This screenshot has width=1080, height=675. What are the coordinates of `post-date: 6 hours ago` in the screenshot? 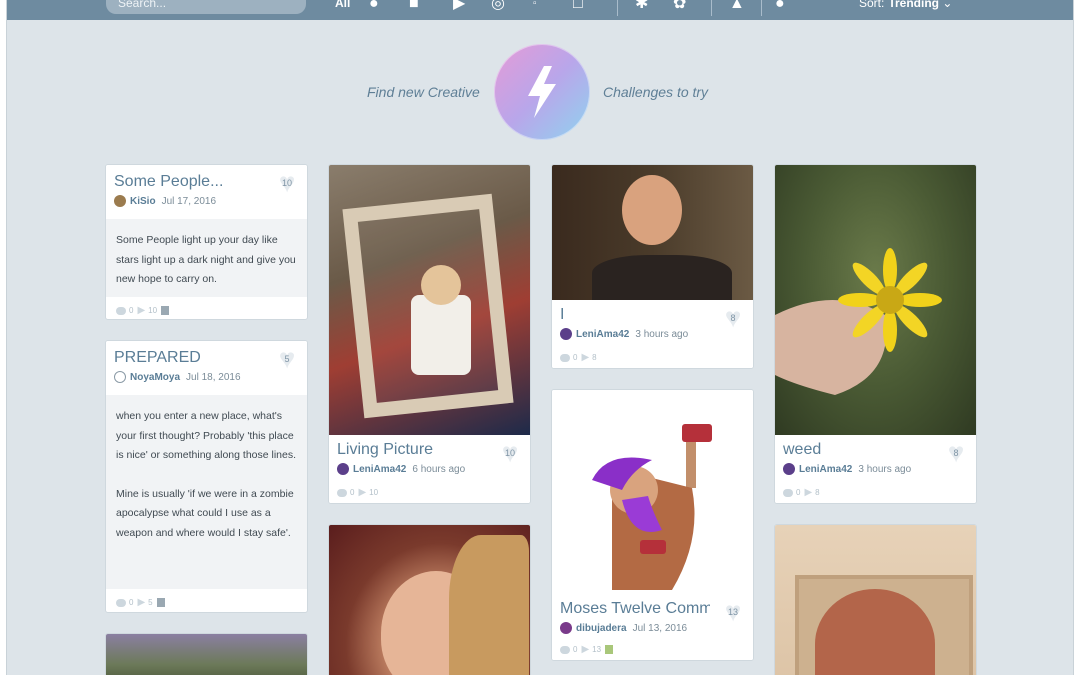 It's located at (439, 469).